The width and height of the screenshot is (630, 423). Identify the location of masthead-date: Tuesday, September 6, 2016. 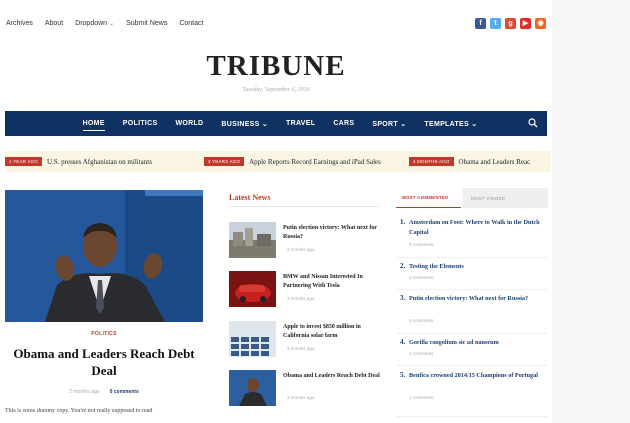
(276, 90).